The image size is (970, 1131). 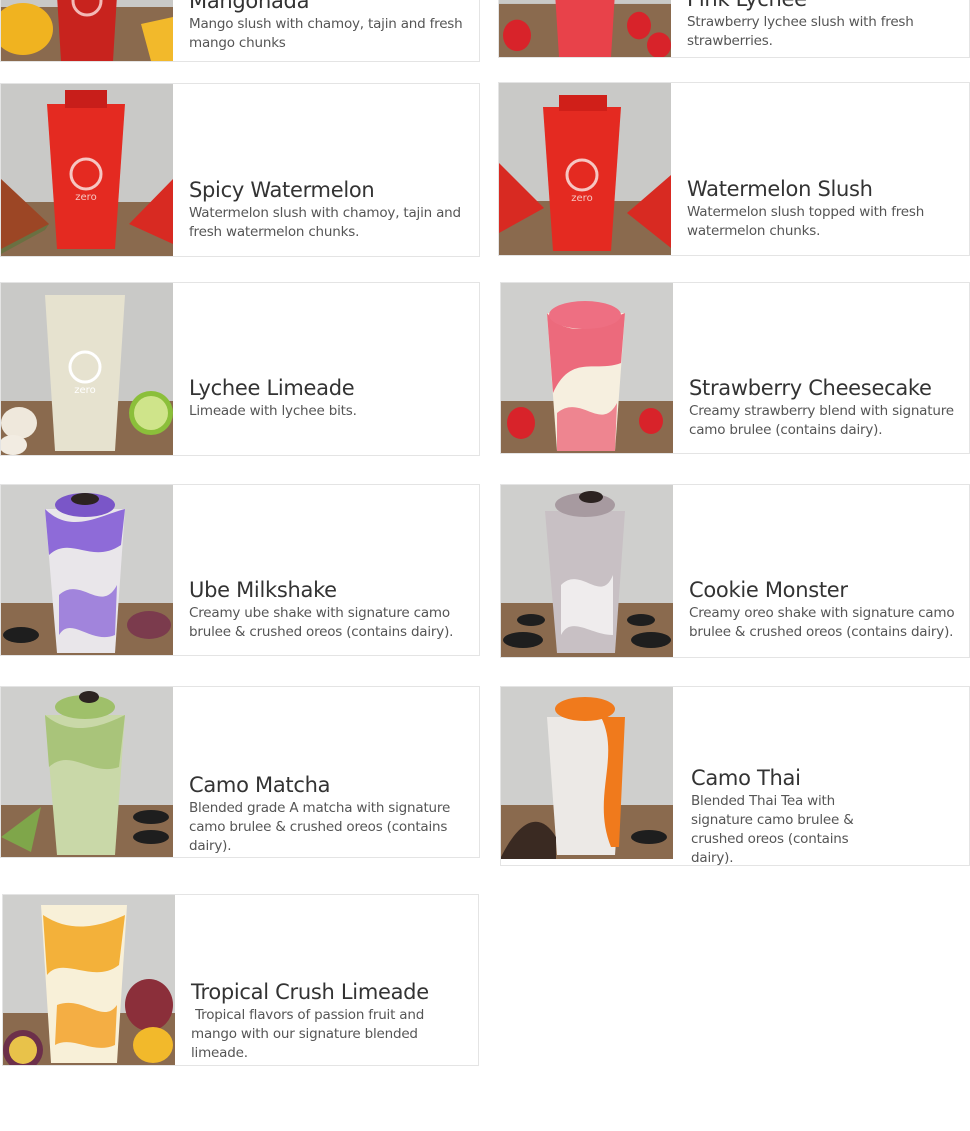 What do you see at coordinates (310, 992) in the screenshot?
I see `drink-title: Tropical Crush Limeade` at bounding box center [310, 992].